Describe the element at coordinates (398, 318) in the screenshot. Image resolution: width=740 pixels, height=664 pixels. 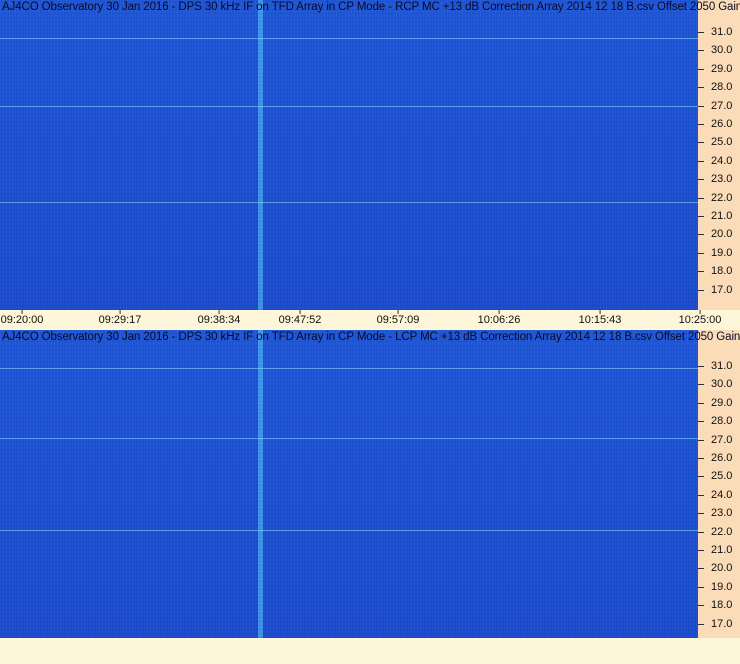
I see `rcp-x-tick: 09:57:09` at that location.